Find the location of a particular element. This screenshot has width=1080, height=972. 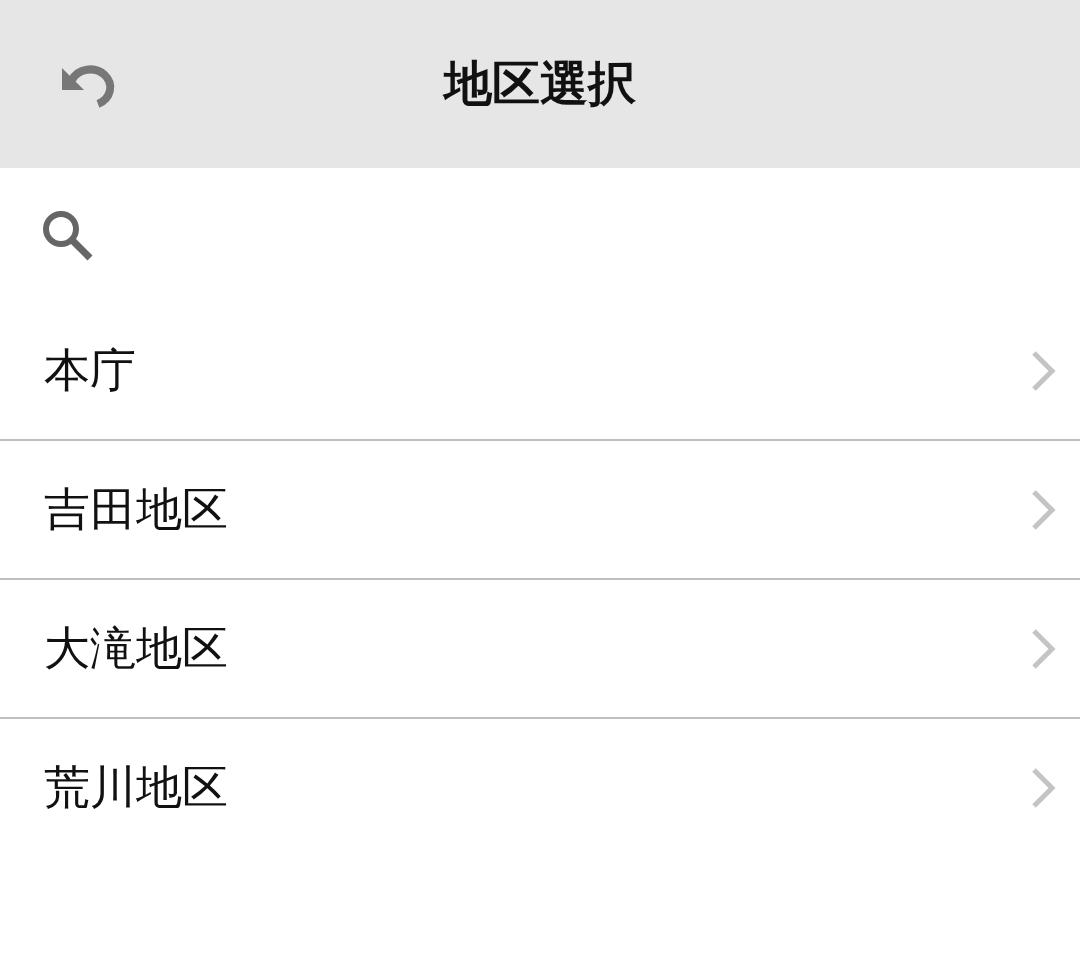

search-icon is located at coordinates (67, 235).